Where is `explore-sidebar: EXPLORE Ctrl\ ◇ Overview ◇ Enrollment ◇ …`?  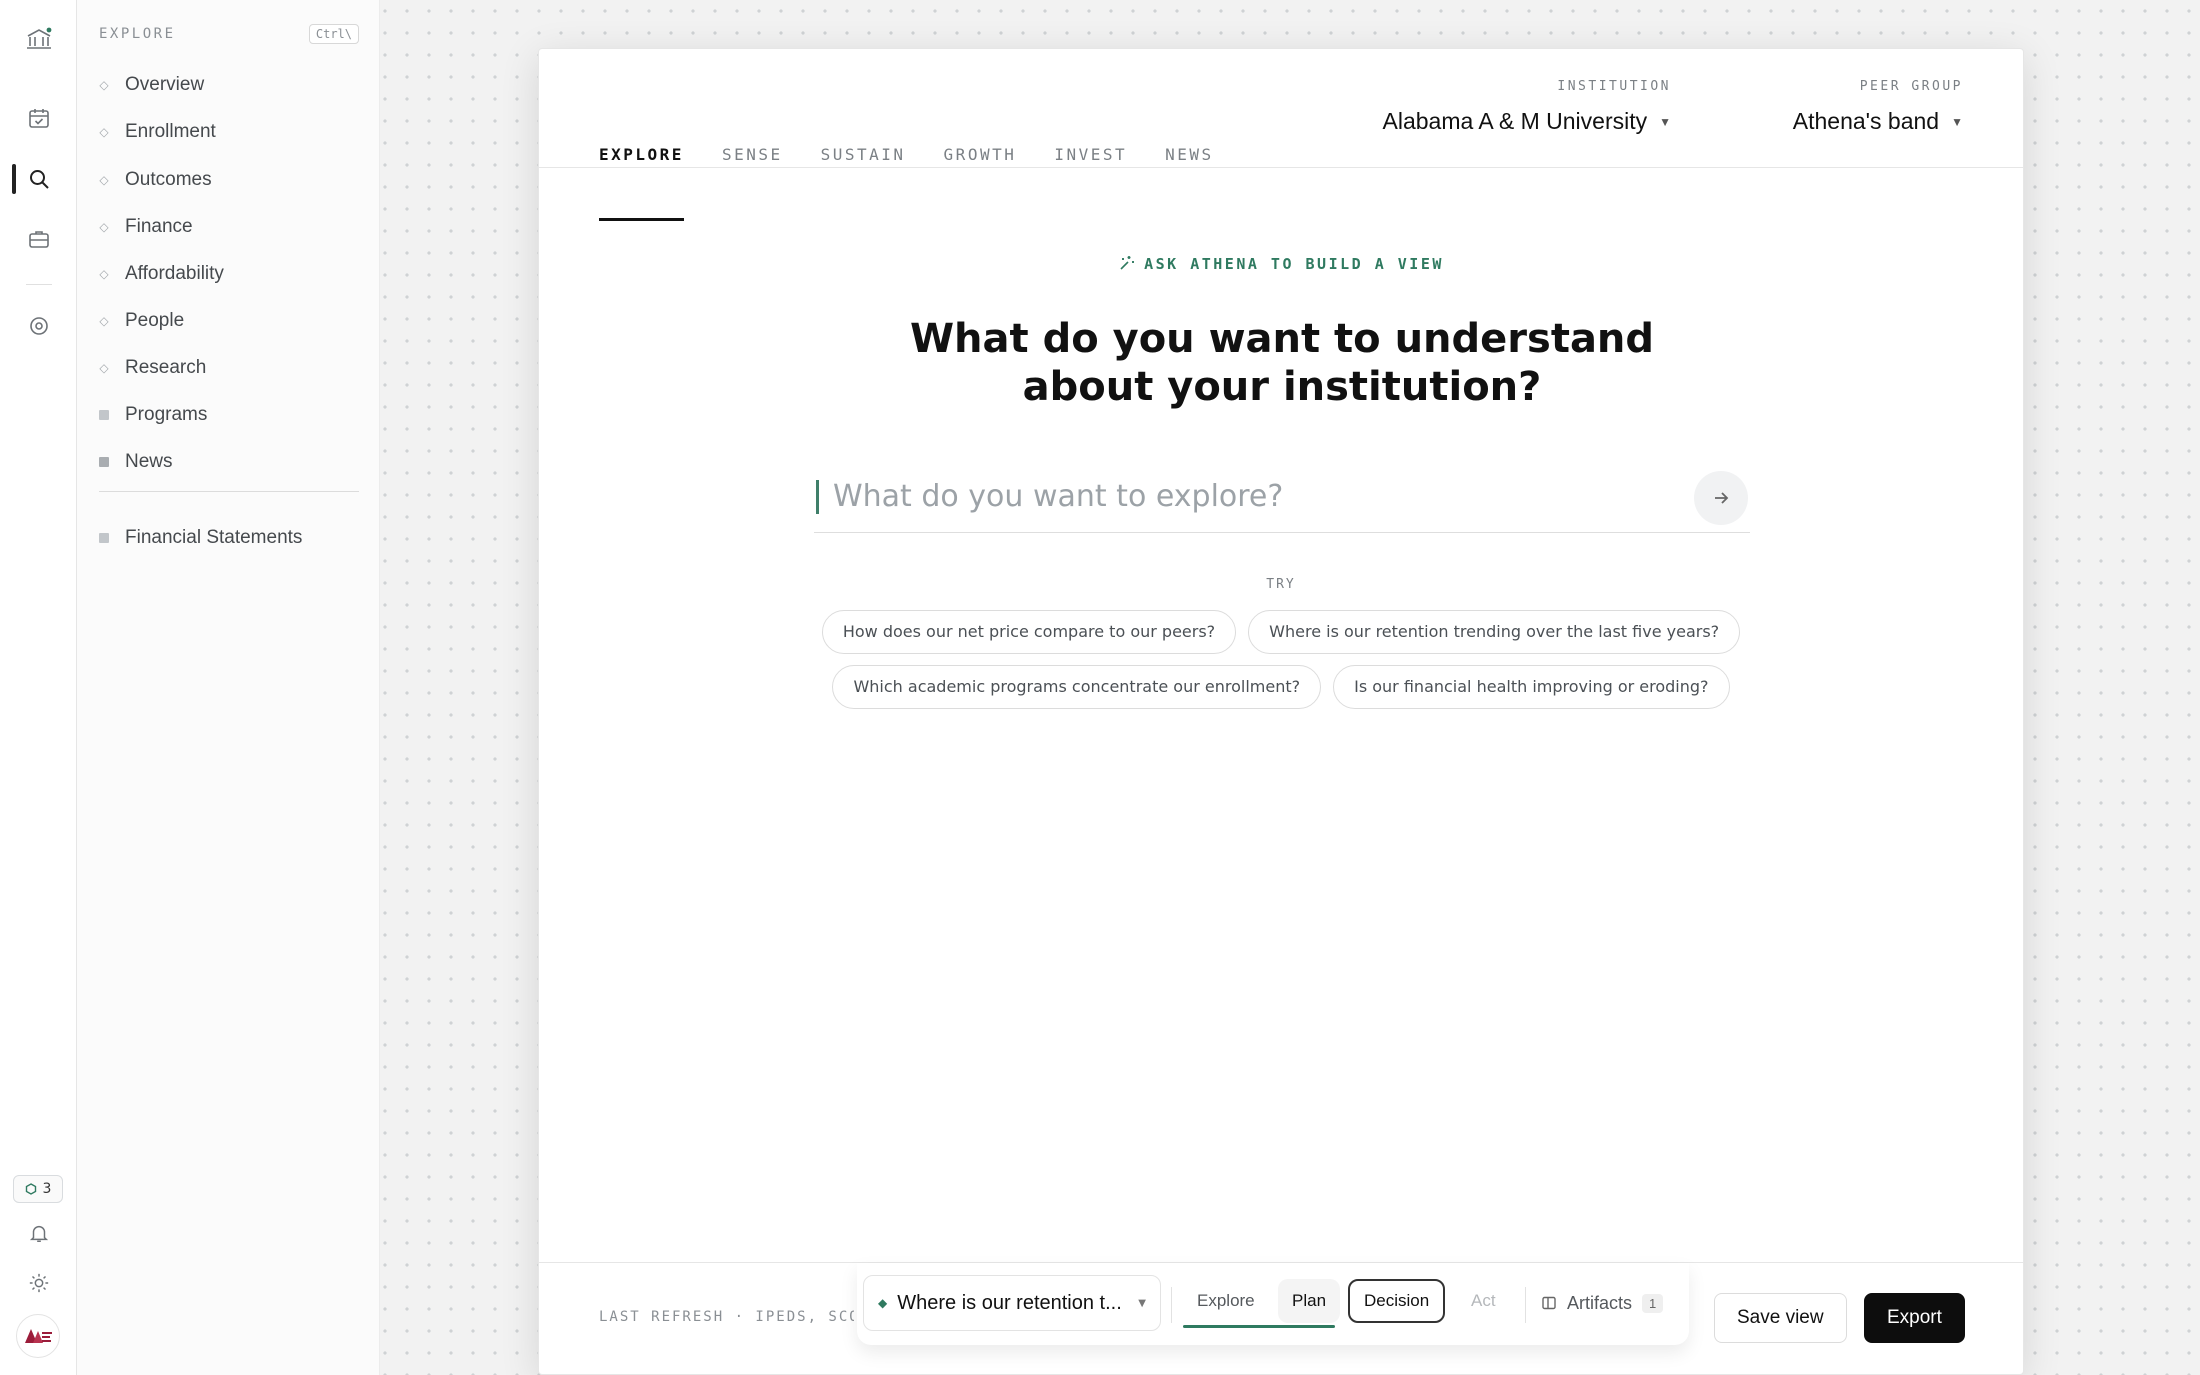
explore-sidebar: EXPLORE Ctrl\ ◇ Overview ◇ Enrollment ◇ … is located at coordinates (228, 687).